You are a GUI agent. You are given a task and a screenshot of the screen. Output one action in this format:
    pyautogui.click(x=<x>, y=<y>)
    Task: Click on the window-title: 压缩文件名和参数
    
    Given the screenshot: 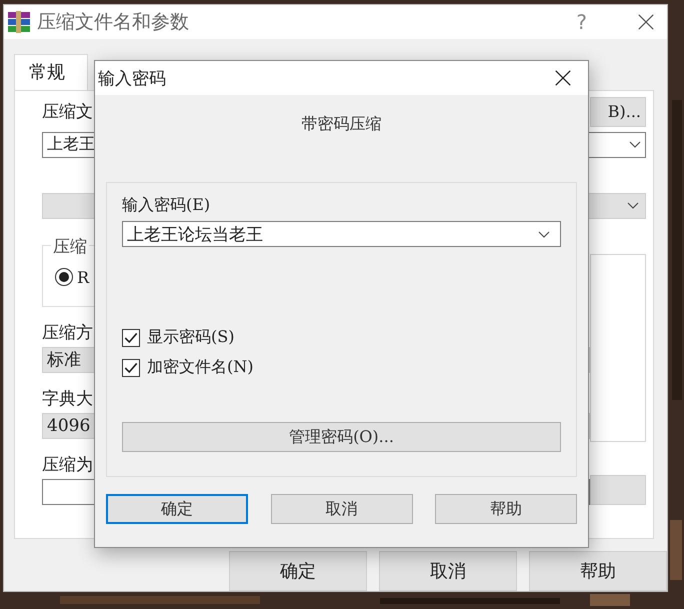 What is the action you would take?
    pyautogui.click(x=113, y=22)
    